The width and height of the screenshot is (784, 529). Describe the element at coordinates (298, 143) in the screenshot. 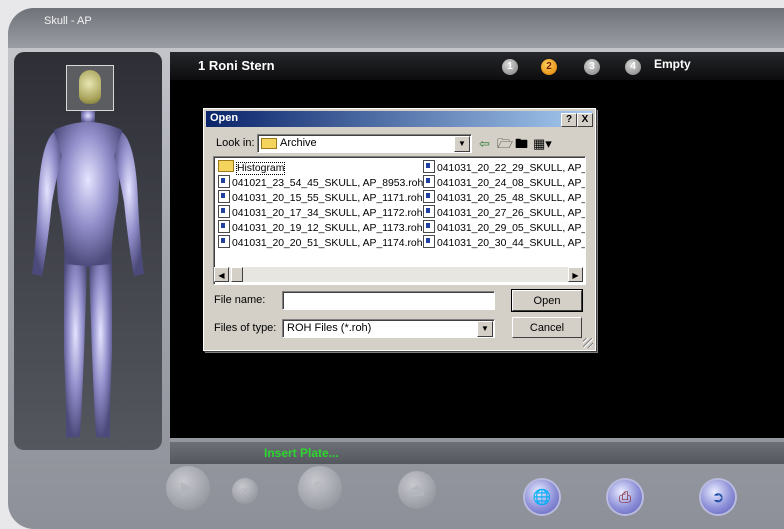

I see `look-in-value: Archive` at that location.